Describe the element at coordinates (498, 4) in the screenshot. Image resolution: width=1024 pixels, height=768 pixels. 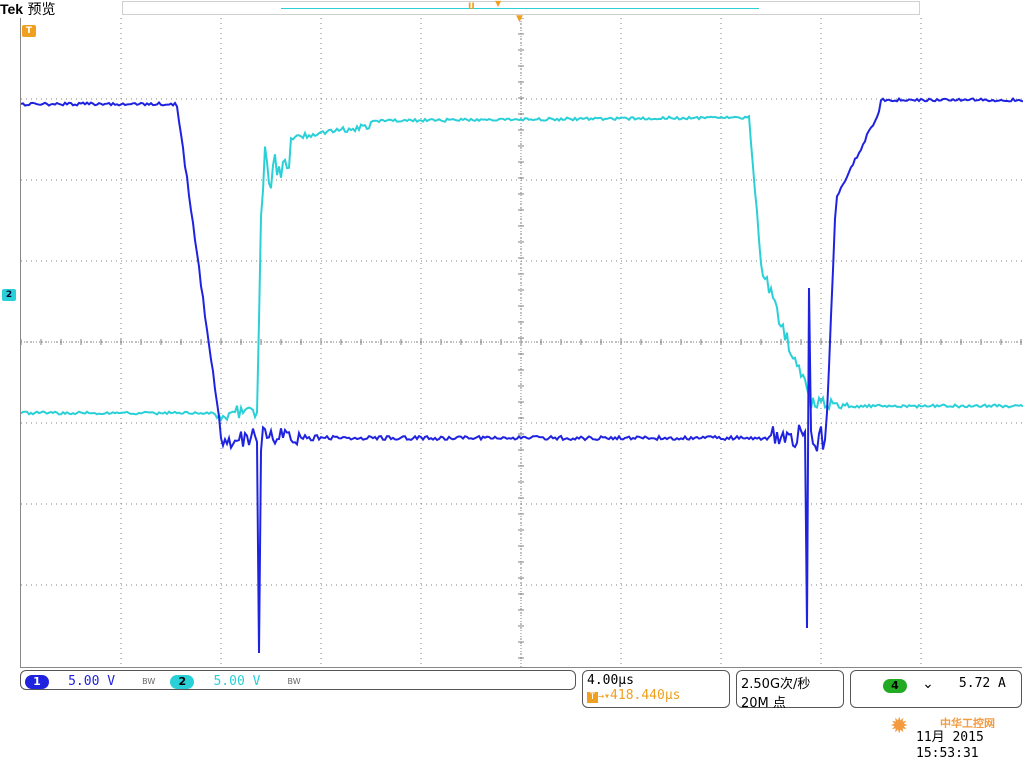
I see `record-trigger-pointer-icon: ▼` at that location.